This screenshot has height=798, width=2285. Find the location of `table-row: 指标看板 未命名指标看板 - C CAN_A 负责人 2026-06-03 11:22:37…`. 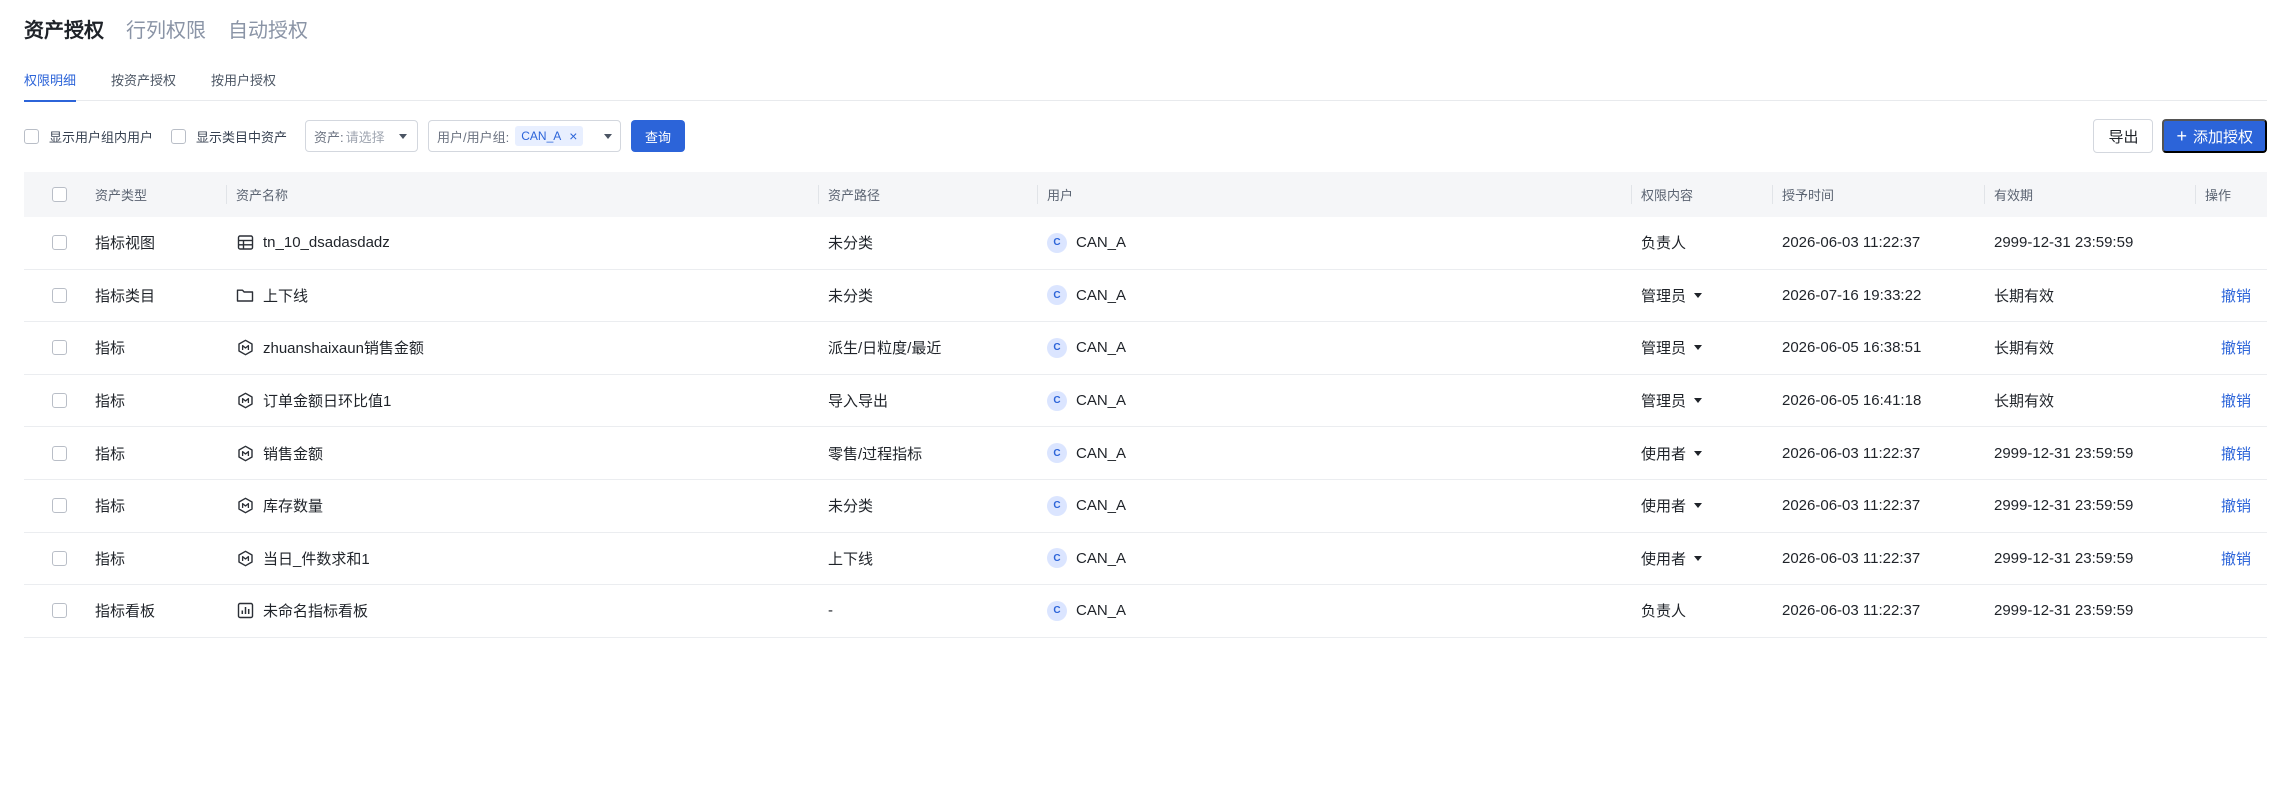

table-row: 指标看板 未命名指标看板 - C CAN_A 负责人 2026-06-03 11:22:37… is located at coordinates (1145, 611).